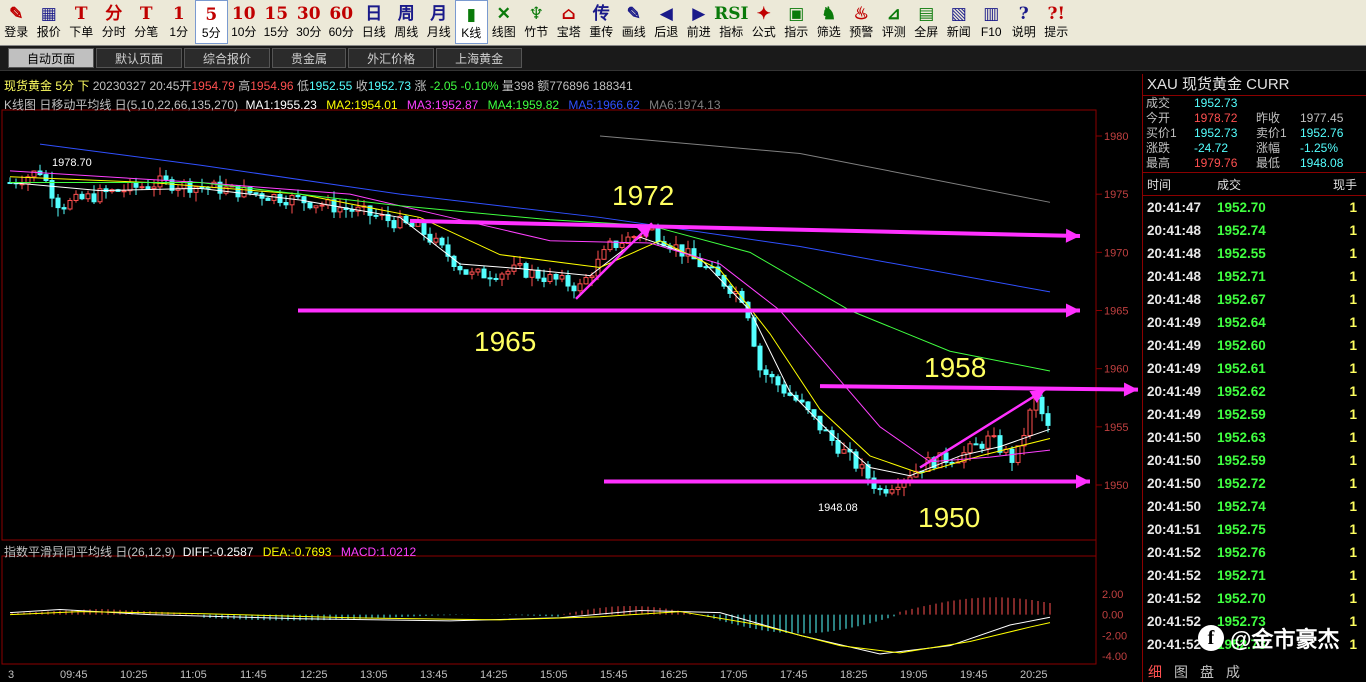 The height and width of the screenshot is (682, 1366). What do you see at coordinates (1254, 391) in the screenshot?
I see `tick-row: 20:41:49 1952.62 1` at bounding box center [1254, 391].